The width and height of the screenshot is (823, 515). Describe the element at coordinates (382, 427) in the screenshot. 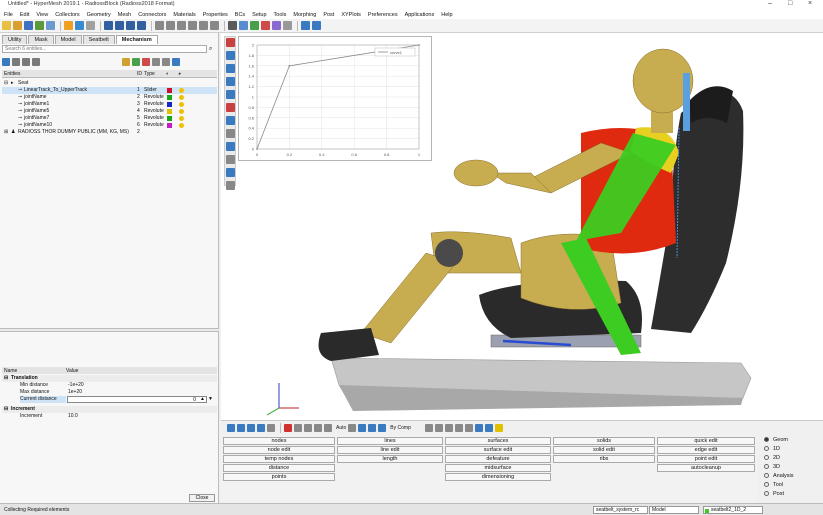

I see `color-mode-icon` at that location.